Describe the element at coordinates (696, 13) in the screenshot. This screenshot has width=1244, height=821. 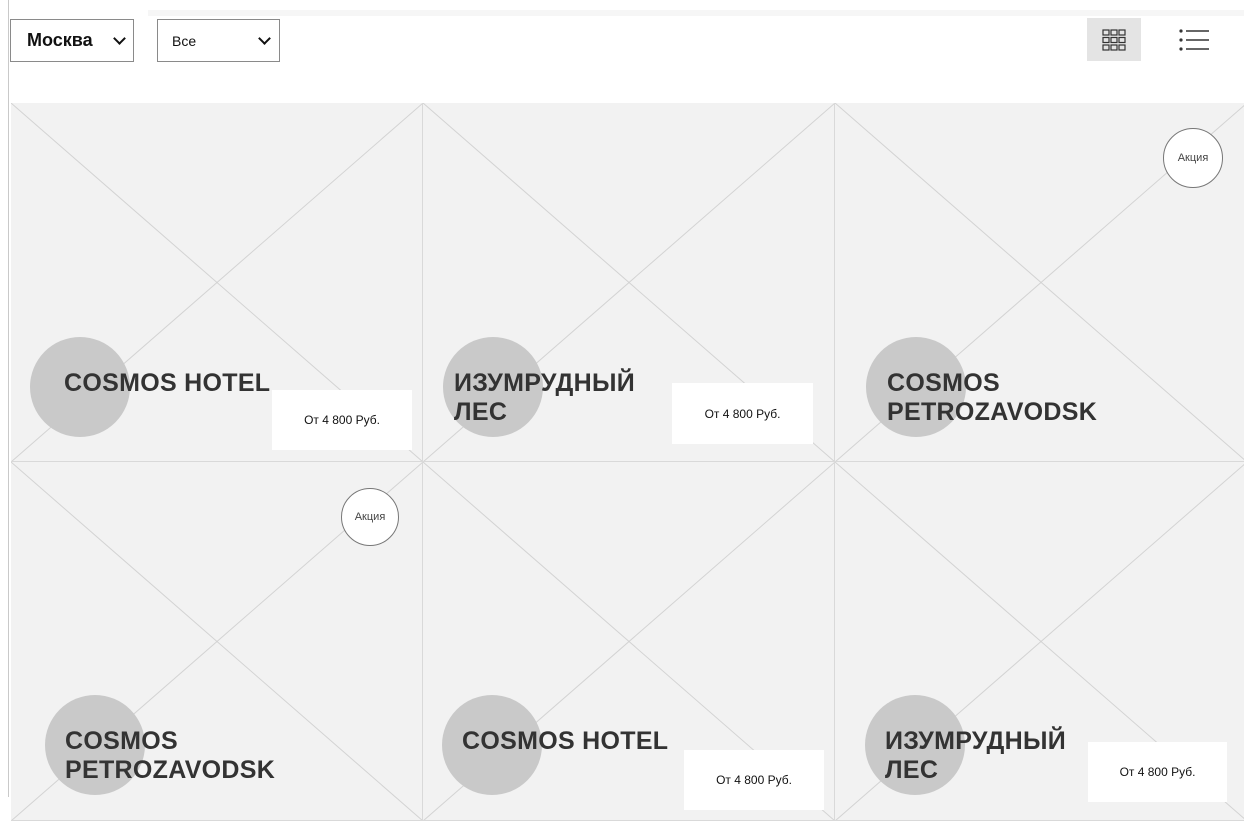
I see `header-strip` at that location.